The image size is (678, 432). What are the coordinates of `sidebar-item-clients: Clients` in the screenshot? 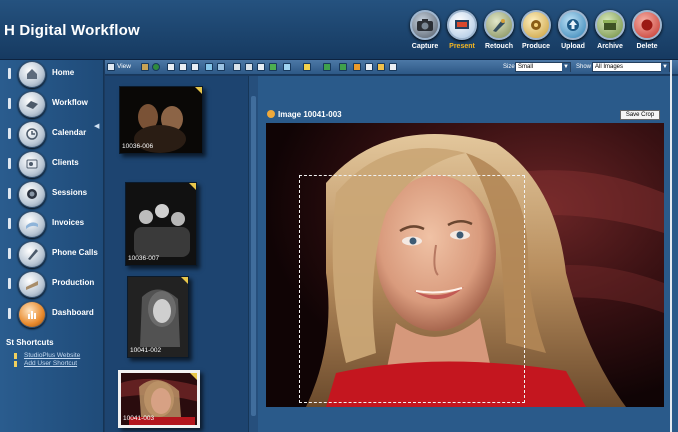 It's located at (54, 164).